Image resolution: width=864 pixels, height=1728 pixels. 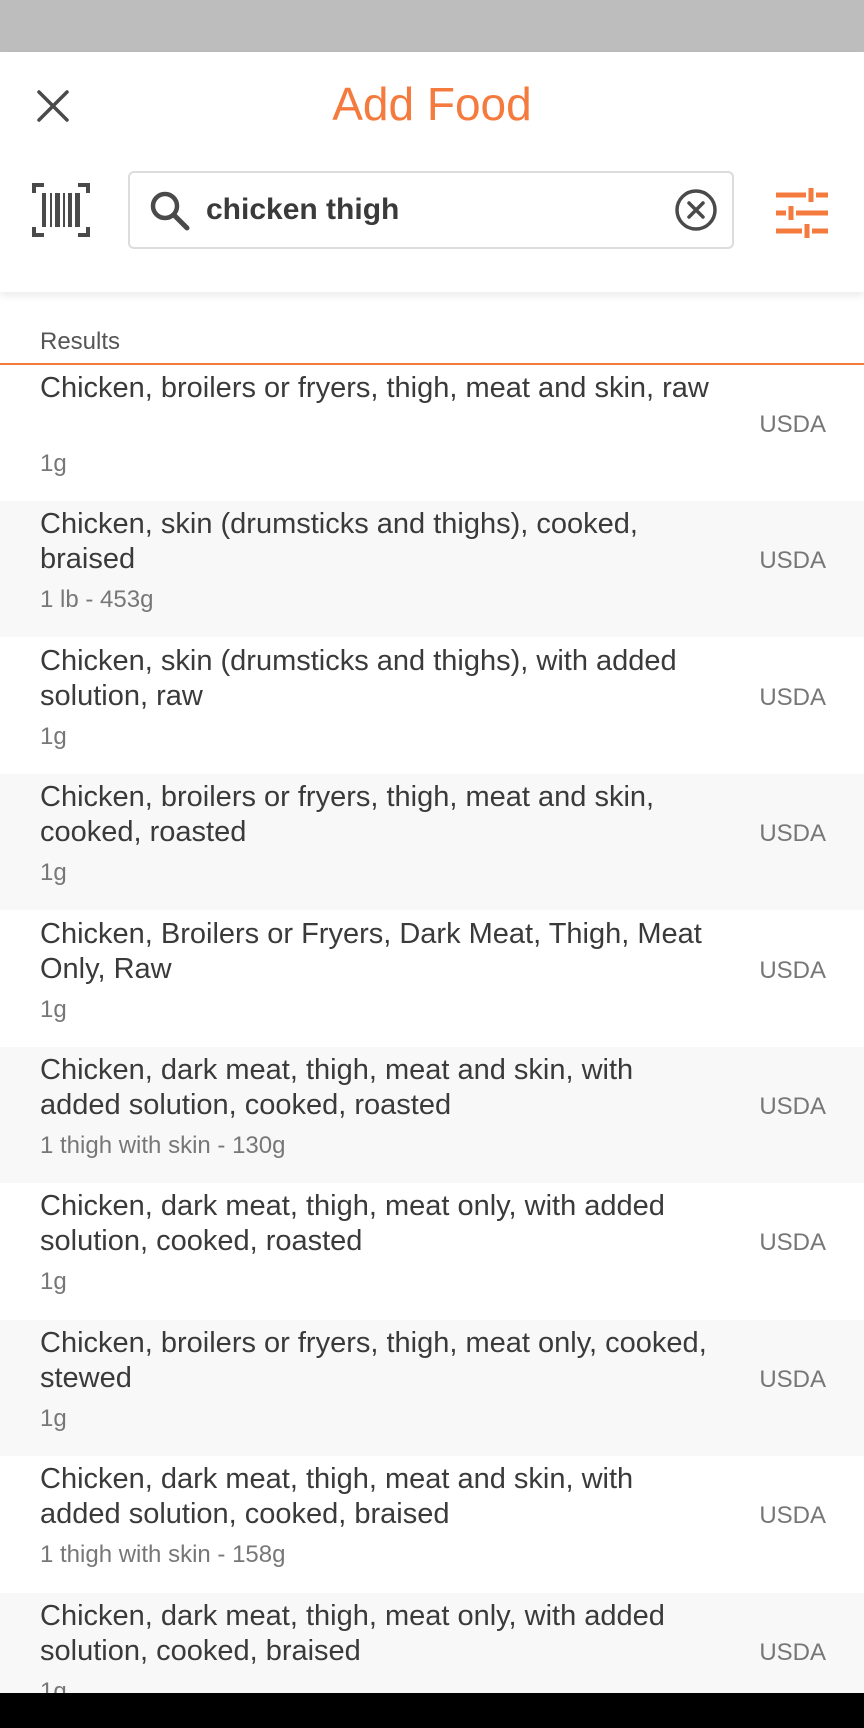 I want to click on status-bar, so click(x=432, y=26).